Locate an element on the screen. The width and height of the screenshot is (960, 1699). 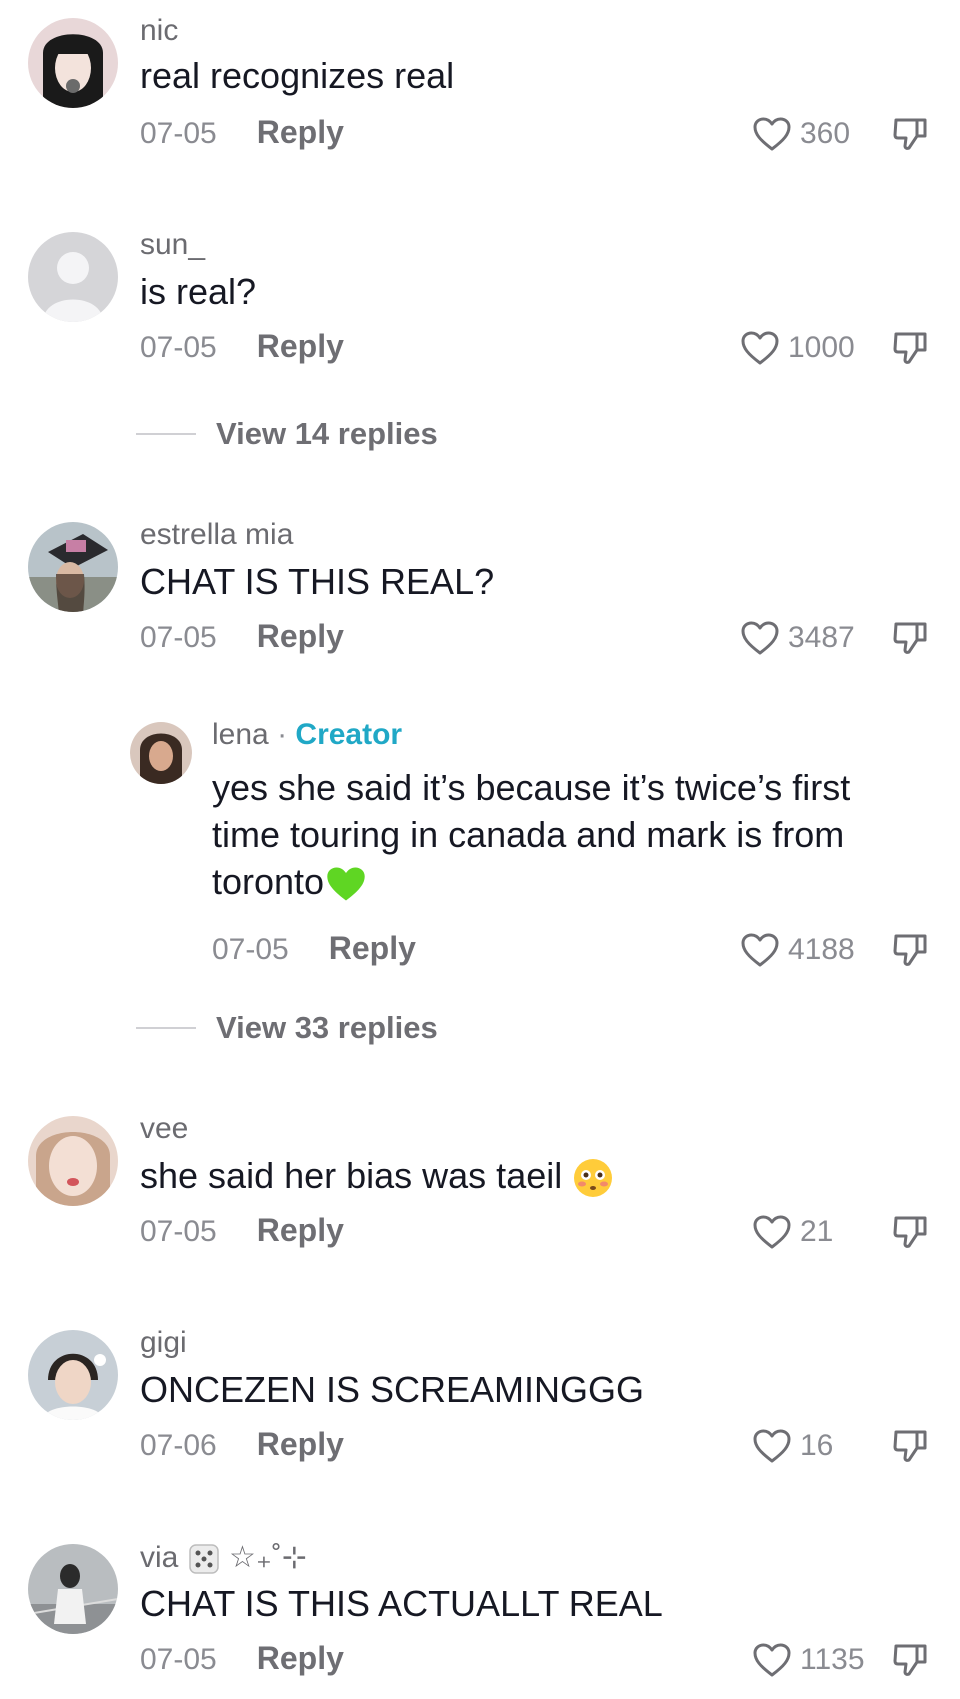
username-decoration: ☆₊˚⊹ is located at coordinates (268, 1557).